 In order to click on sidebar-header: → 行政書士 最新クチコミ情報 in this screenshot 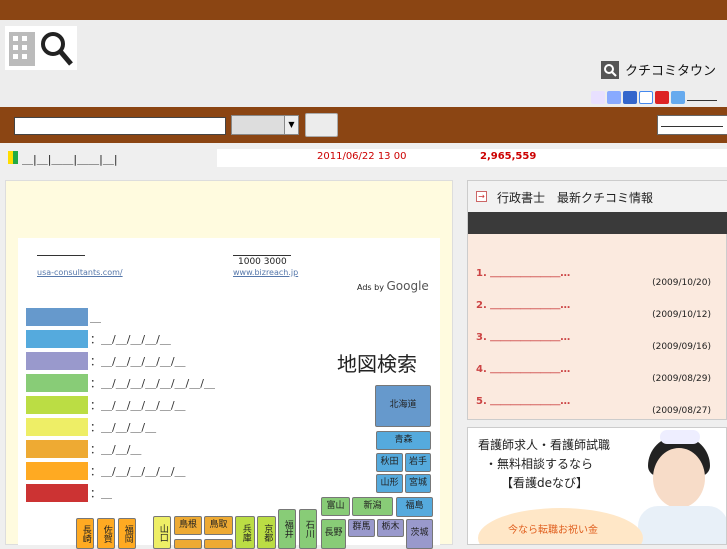, I will do `click(597, 196)`.